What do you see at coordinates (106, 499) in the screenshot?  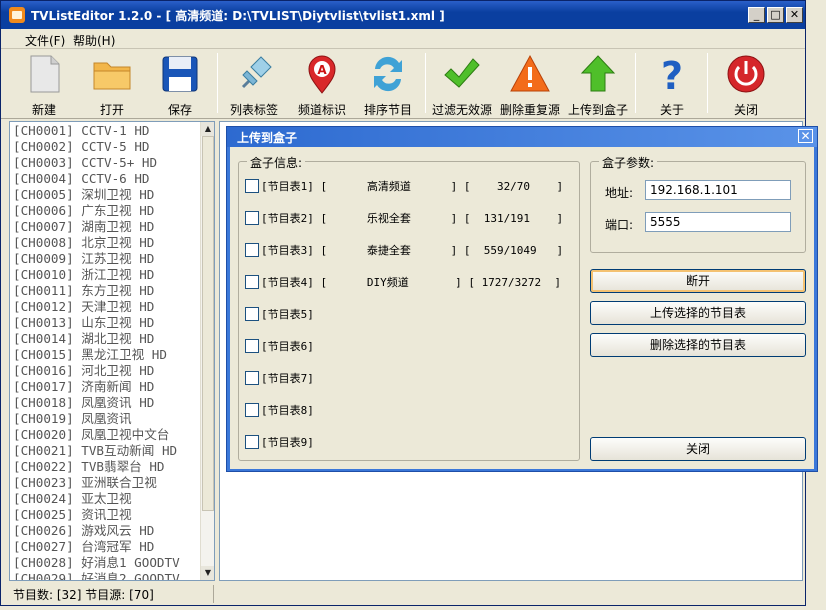 I see `channel-list-item: [CH0024] 亚太卫视` at bounding box center [106, 499].